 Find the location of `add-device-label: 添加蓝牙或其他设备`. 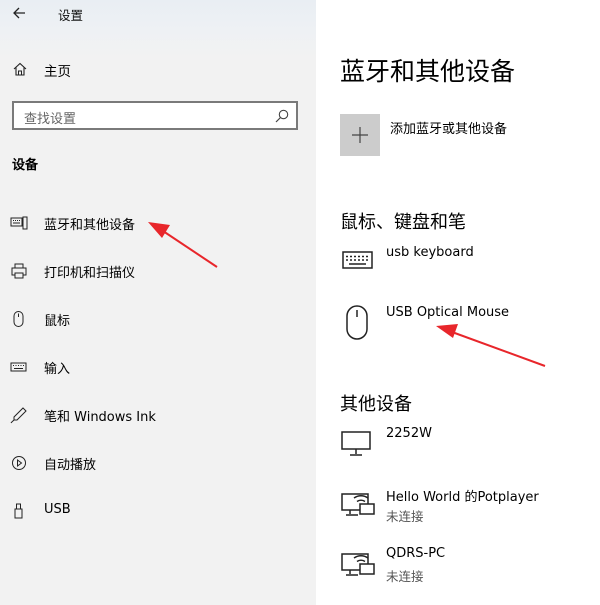

add-device-label: 添加蓝牙或其他设备 is located at coordinates (448, 127).